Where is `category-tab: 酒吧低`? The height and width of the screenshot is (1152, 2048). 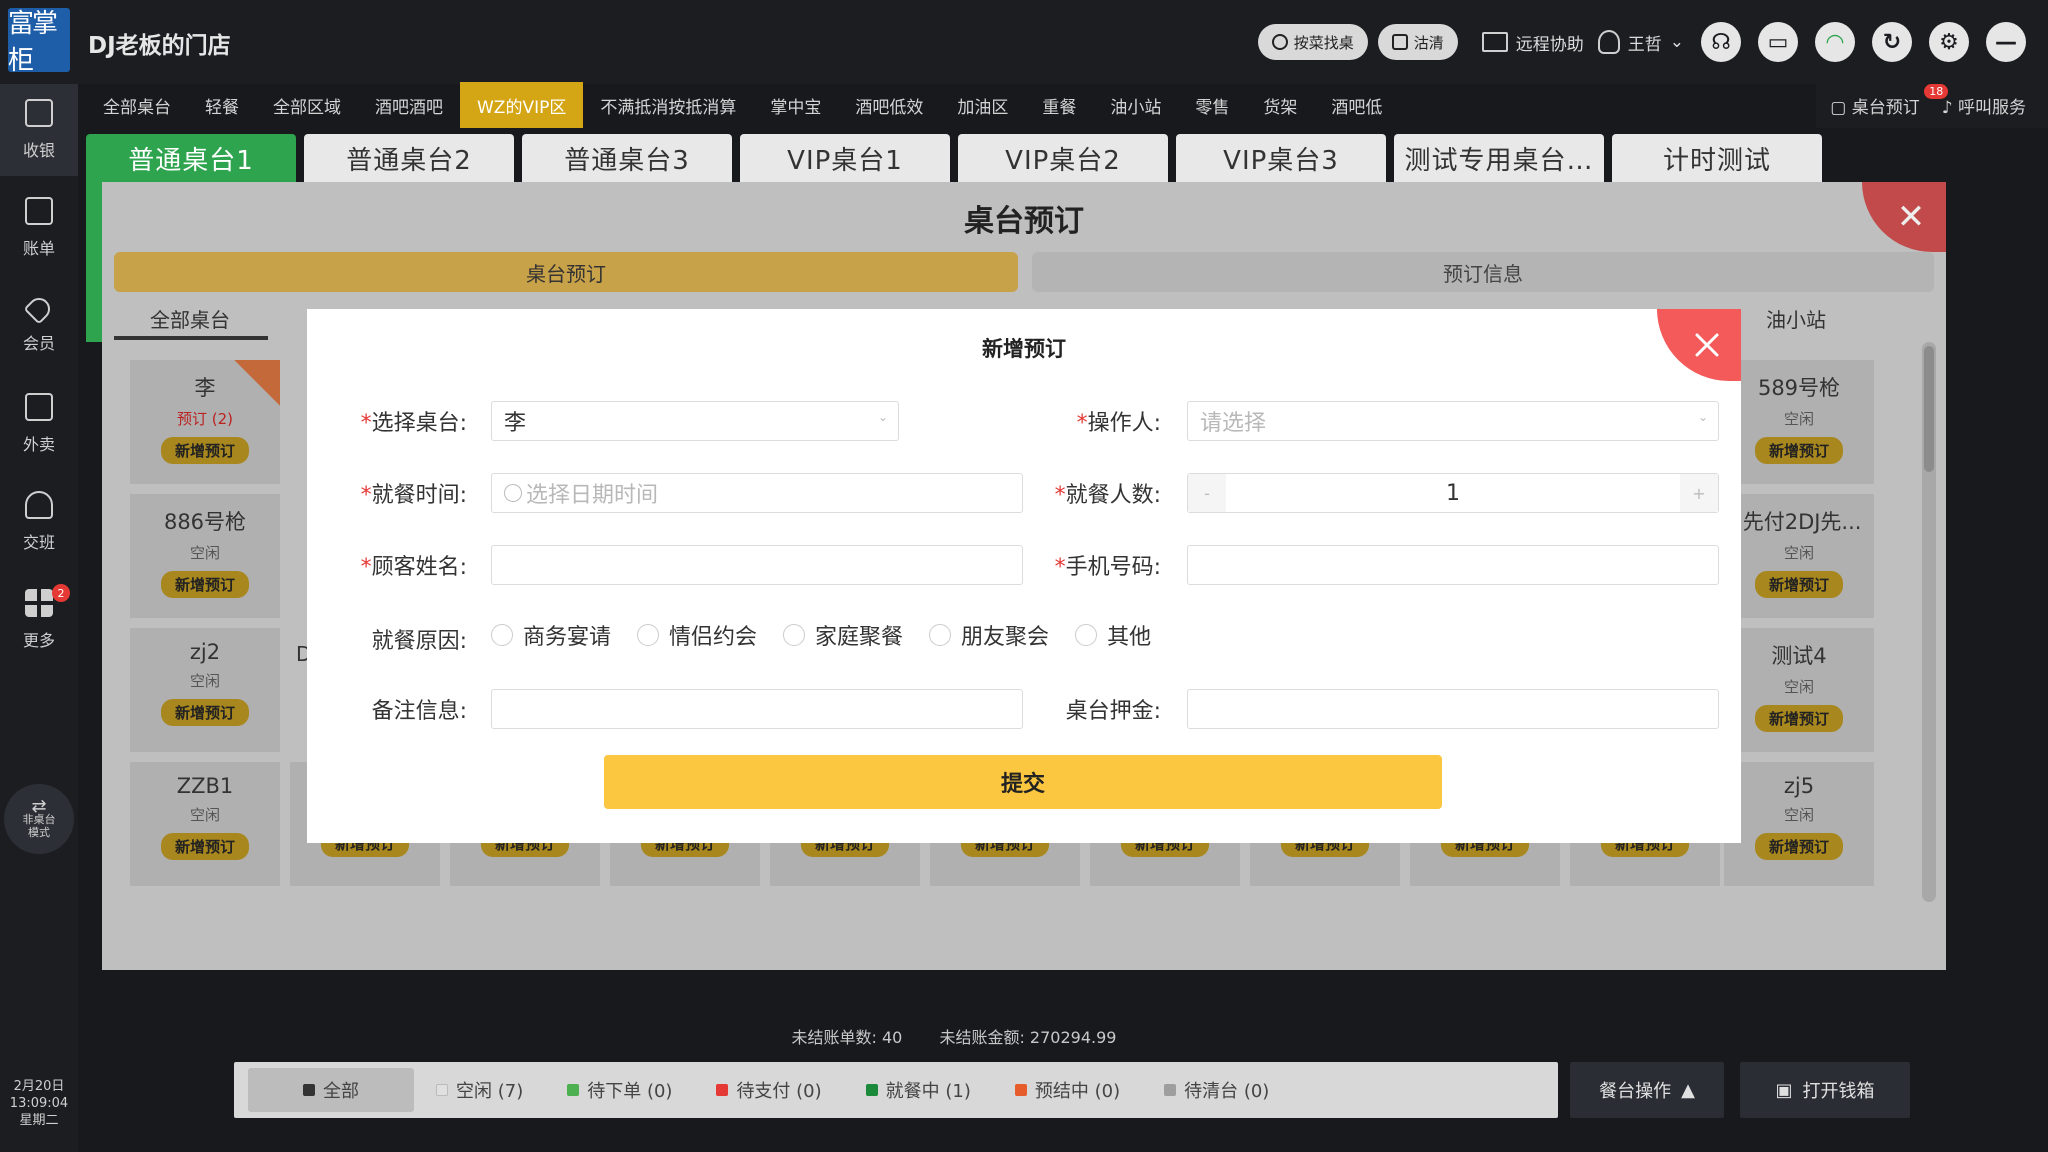 category-tab: 酒吧低 is located at coordinates (1356, 105).